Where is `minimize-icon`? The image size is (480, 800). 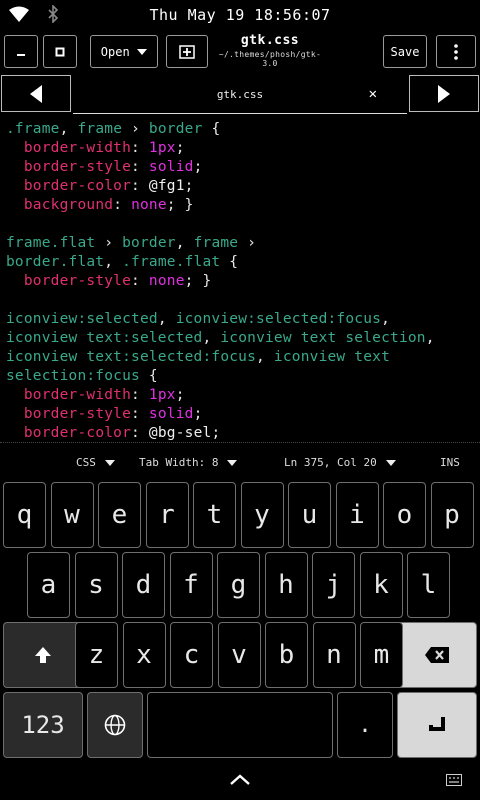 minimize-icon is located at coordinates (21, 54).